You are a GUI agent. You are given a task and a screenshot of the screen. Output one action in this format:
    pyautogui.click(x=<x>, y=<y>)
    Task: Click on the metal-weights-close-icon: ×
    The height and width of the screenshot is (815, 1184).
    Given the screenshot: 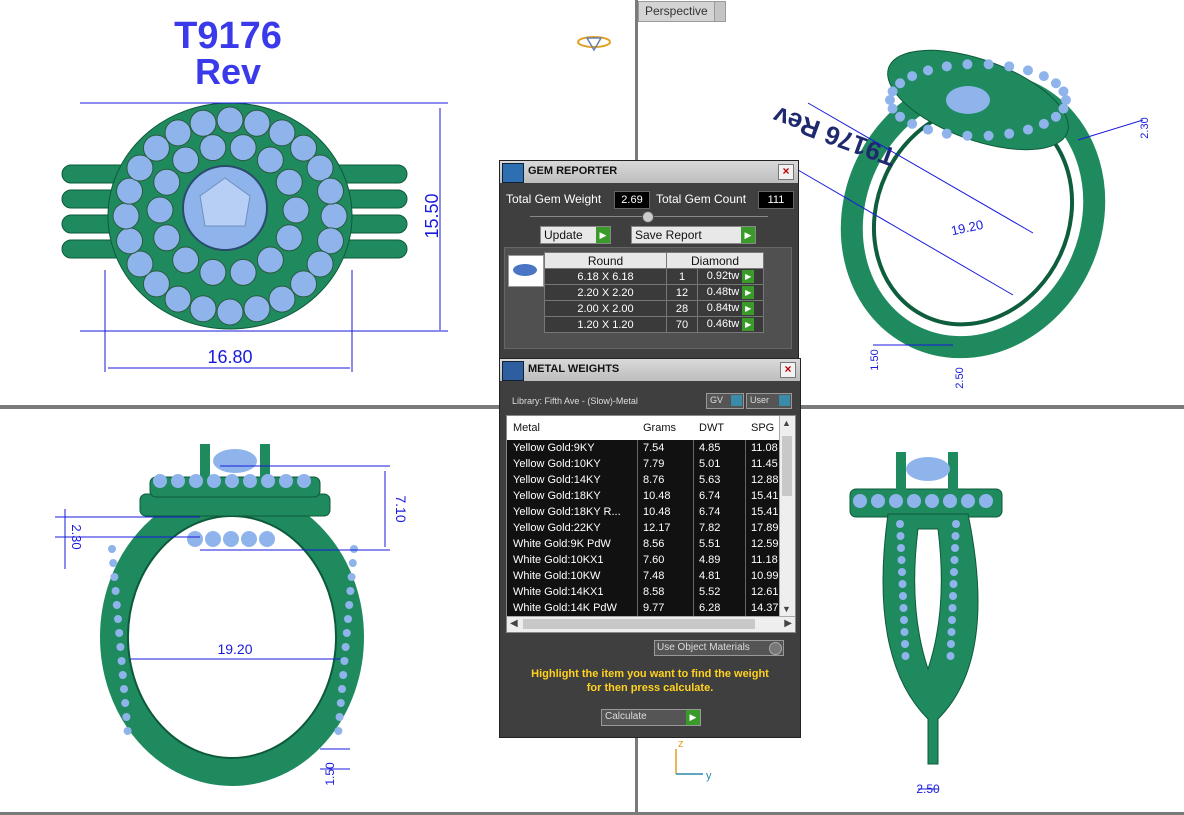 What is the action you would take?
    pyautogui.click(x=788, y=370)
    